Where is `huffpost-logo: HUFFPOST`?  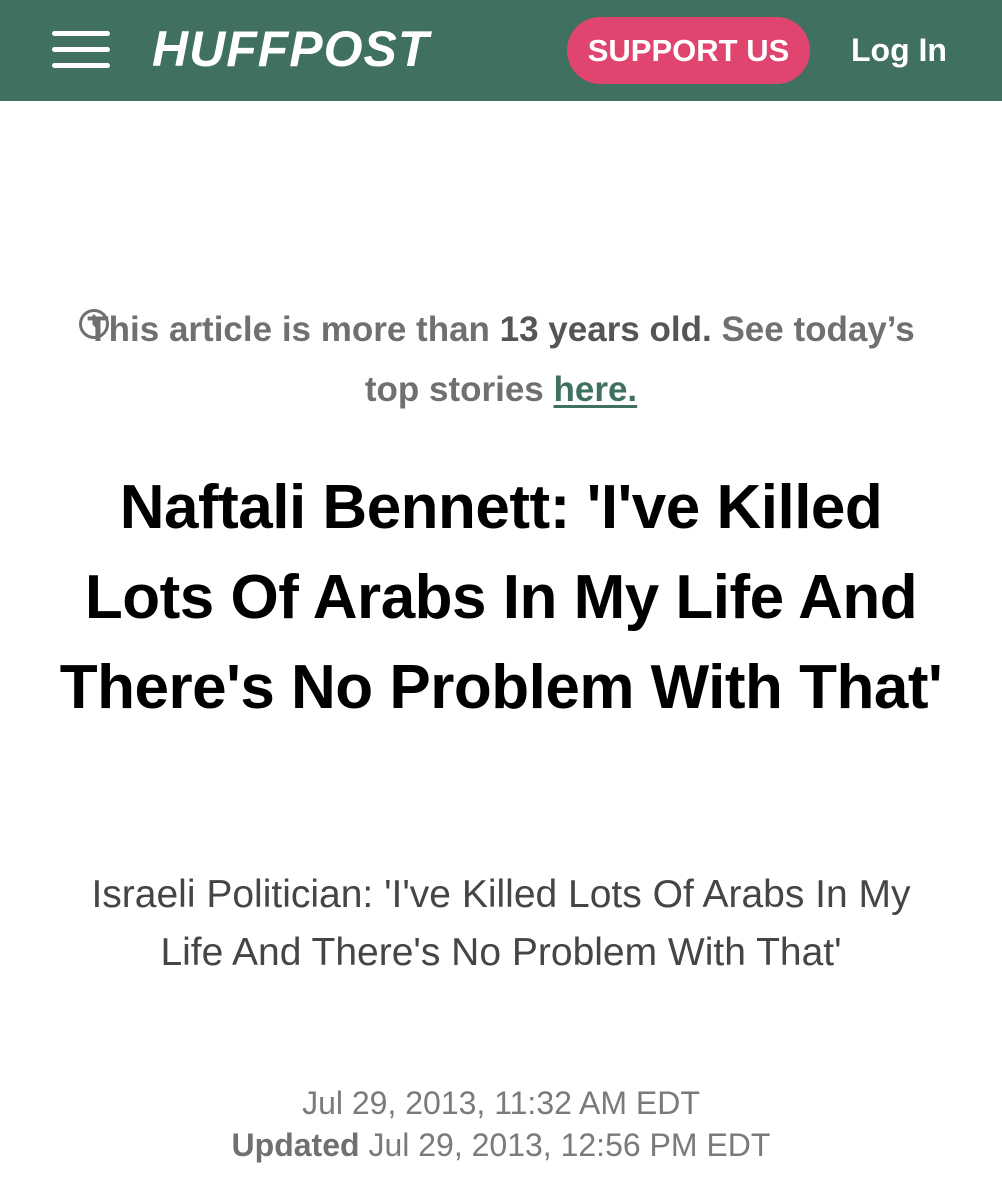 huffpost-logo: HUFFPOST is located at coordinates (290, 49).